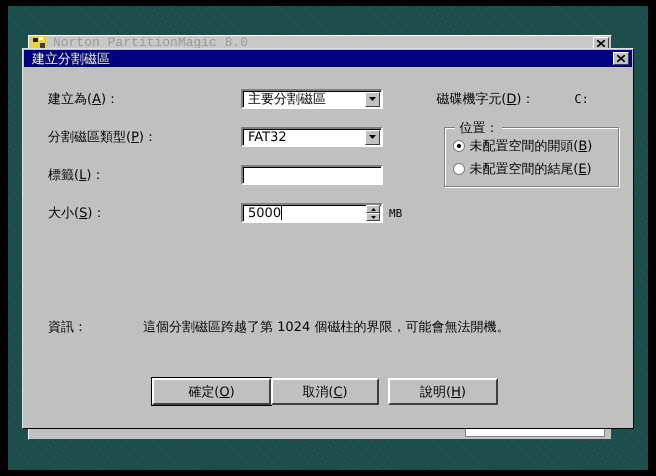 This screenshot has width=656, height=476. Describe the element at coordinates (211, 391) in the screenshot. I see `dialog-button: 確定(O)` at that location.